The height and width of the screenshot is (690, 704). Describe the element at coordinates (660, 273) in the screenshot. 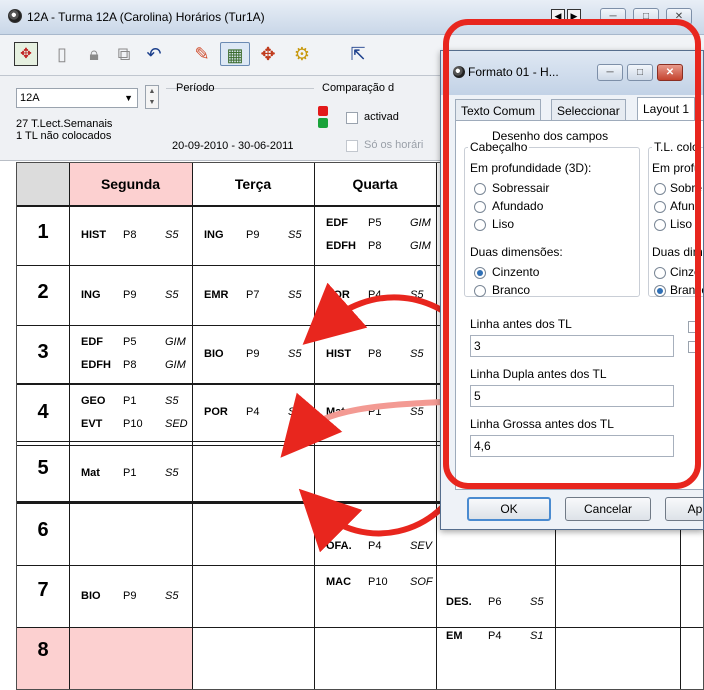

I see `tl-radio-cinzento` at that location.